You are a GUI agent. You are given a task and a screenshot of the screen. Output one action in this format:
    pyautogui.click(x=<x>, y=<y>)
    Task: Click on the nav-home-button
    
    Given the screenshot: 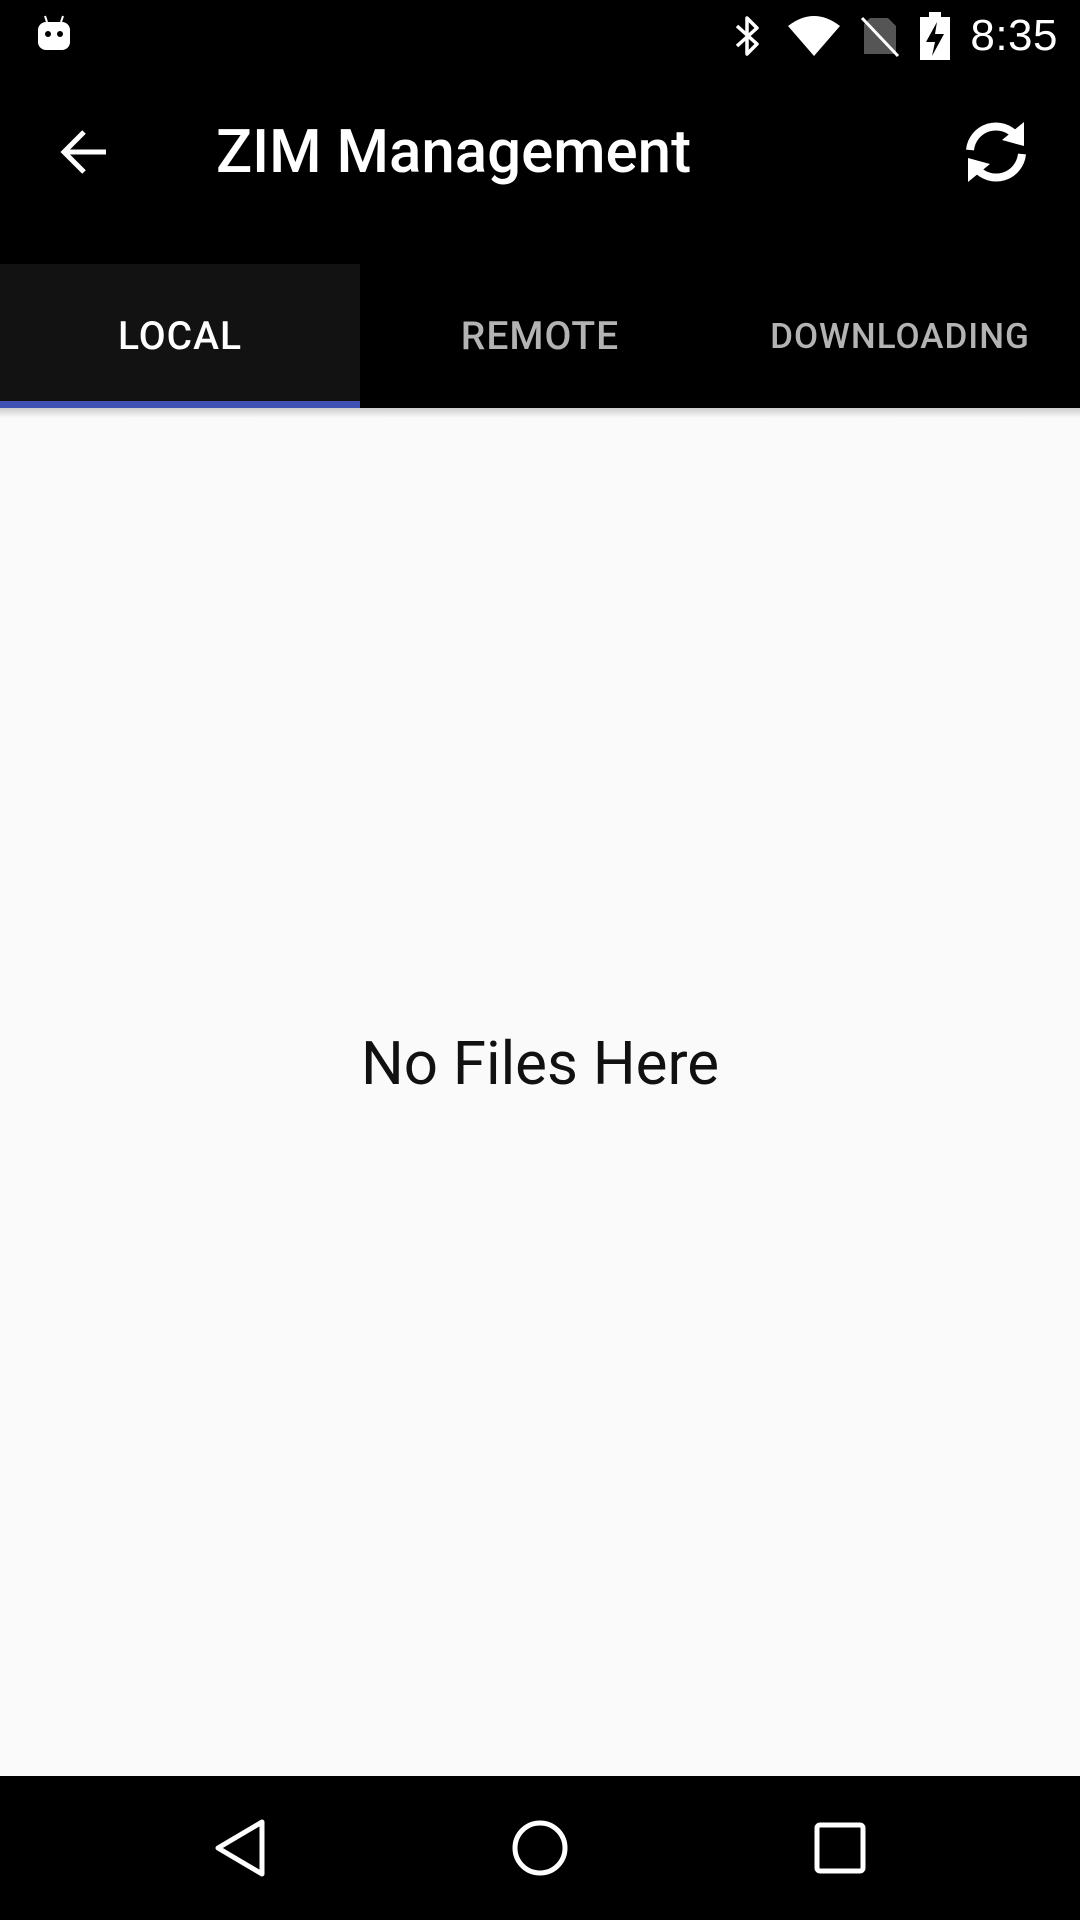 What is the action you would take?
    pyautogui.click(x=540, y=1848)
    